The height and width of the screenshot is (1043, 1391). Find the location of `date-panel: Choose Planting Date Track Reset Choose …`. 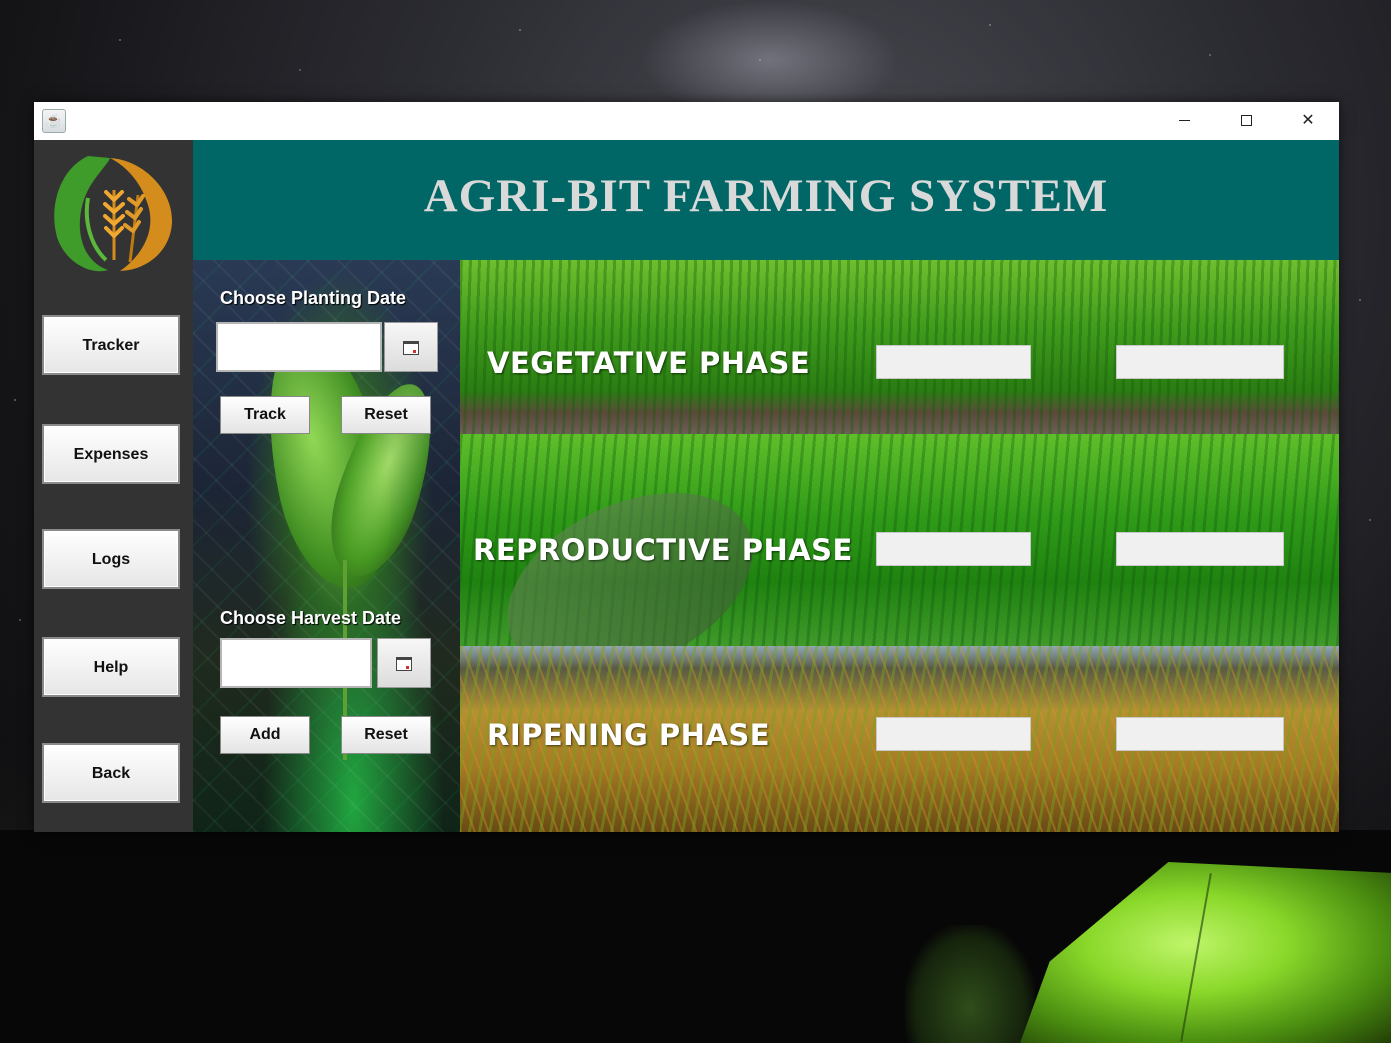

date-panel: Choose Planting Date Track Reset Choose … is located at coordinates (326, 546).